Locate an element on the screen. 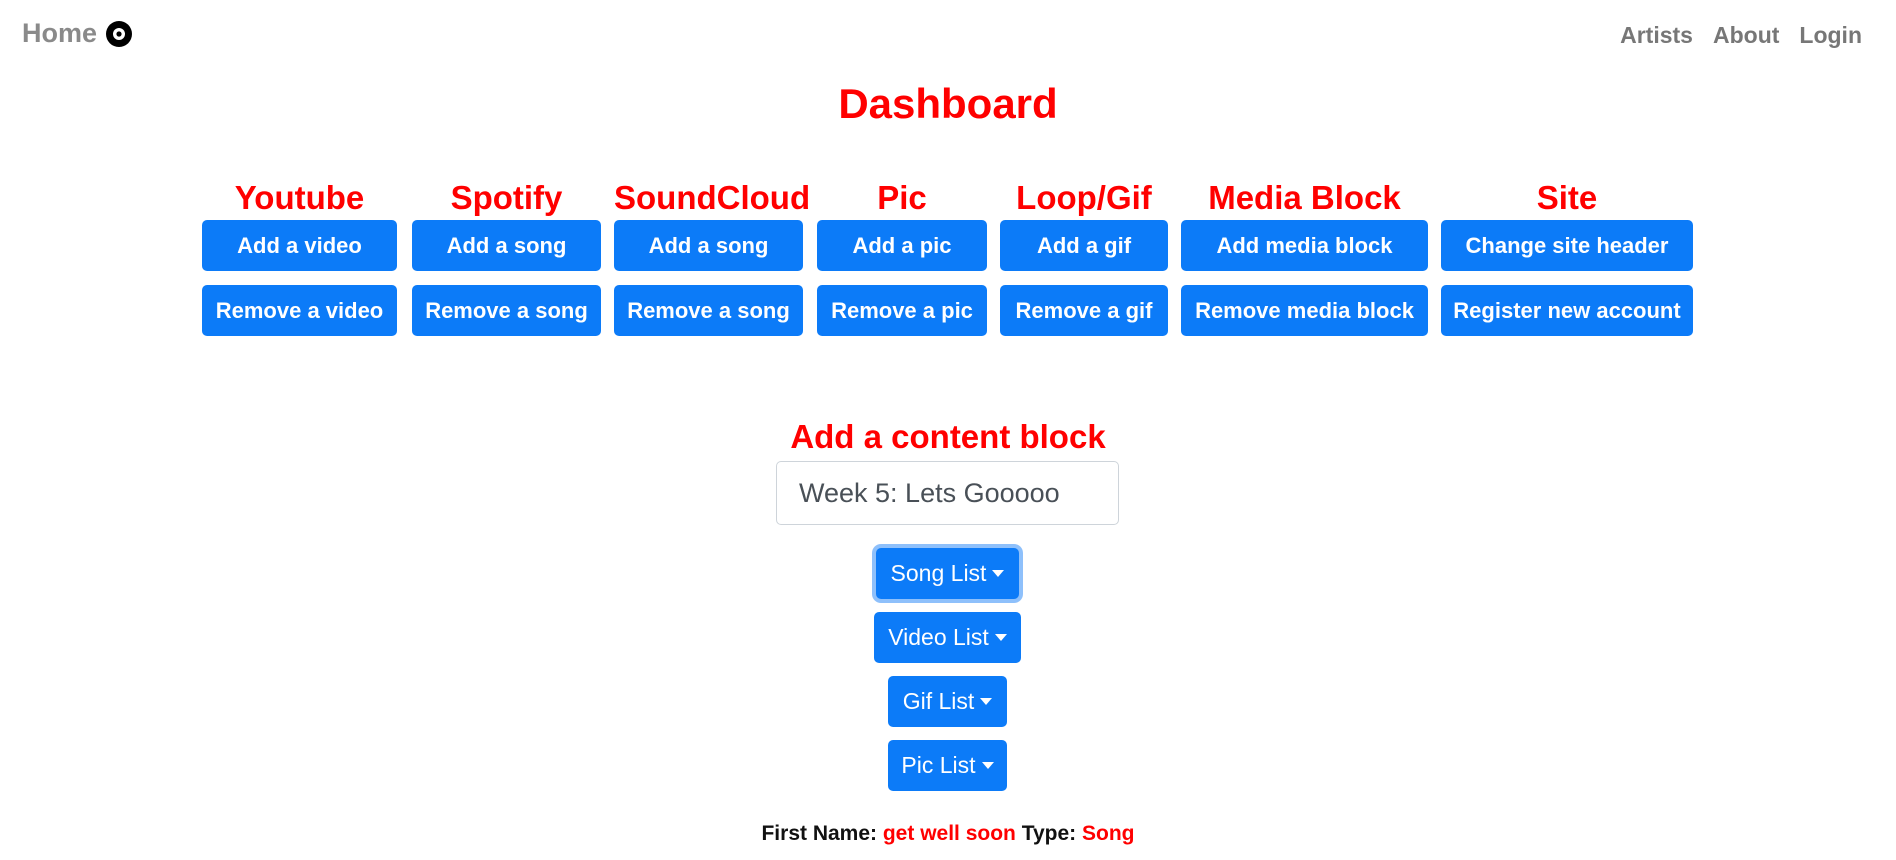 The height and width of the screenshot is (860, 1896). column-title: Spotify is located at coordinates (506, 197).